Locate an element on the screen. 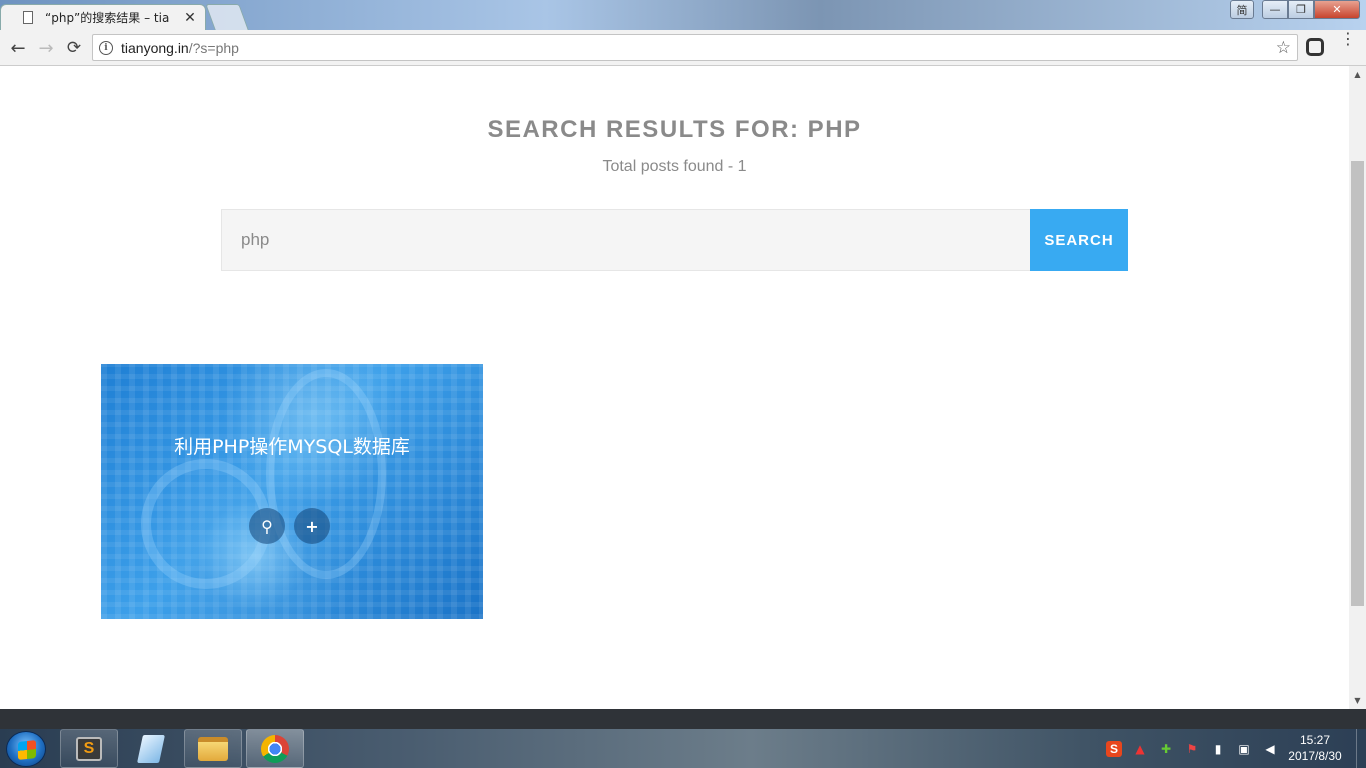 This screenshot has width=1366, height=768. start-button is located at coordinates (26, 749).